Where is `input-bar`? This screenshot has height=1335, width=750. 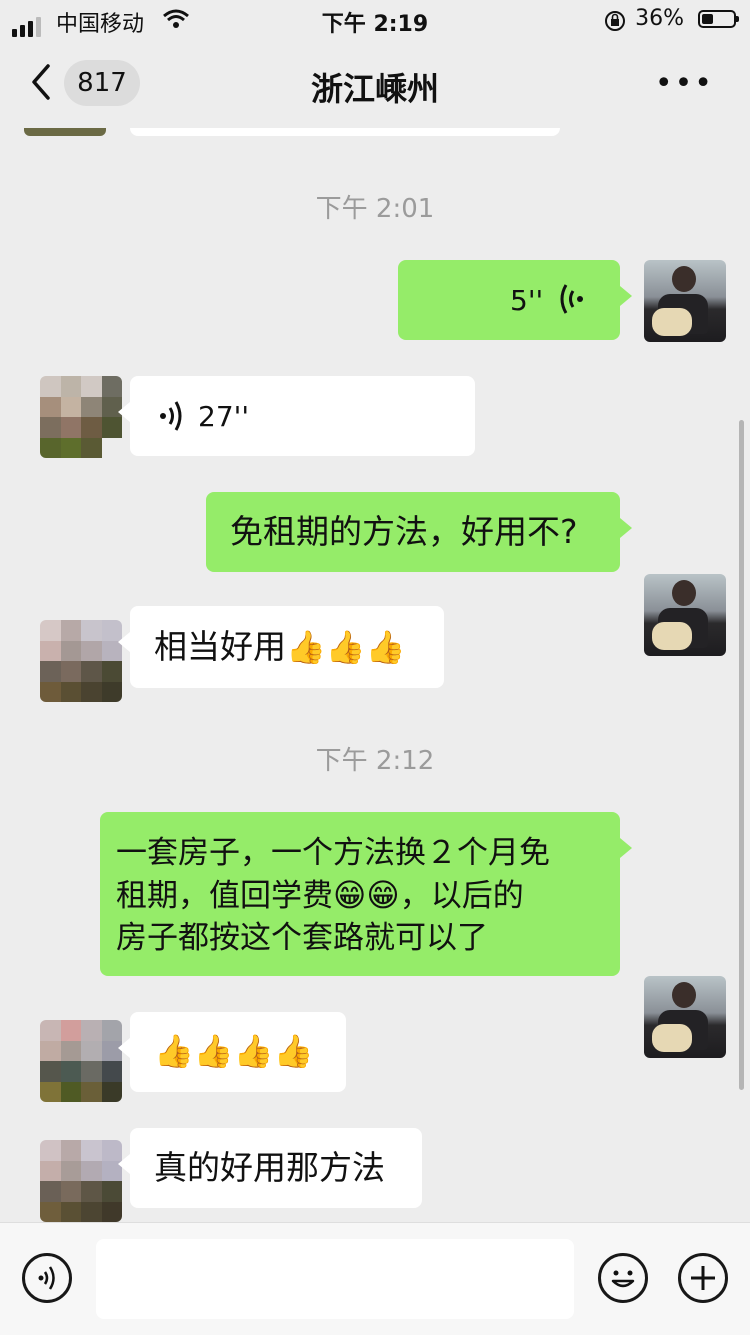 input-bar is located at coordinates (375, 1278).